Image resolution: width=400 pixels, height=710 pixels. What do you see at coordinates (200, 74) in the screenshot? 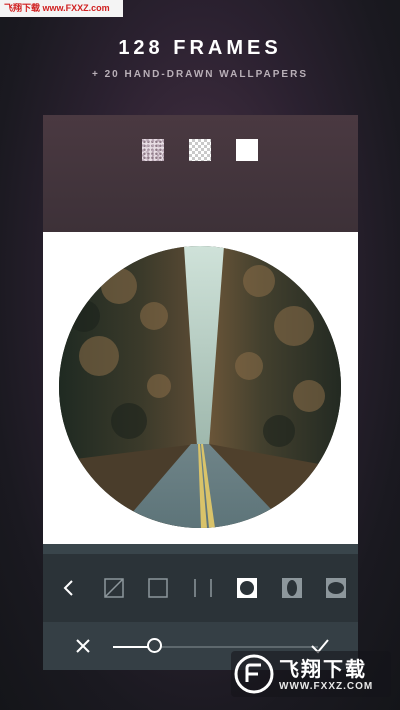
I see `promo-subtitle: + 20 HAND-DRAWN WALLPAPERS` at bounding box center [200, 74].